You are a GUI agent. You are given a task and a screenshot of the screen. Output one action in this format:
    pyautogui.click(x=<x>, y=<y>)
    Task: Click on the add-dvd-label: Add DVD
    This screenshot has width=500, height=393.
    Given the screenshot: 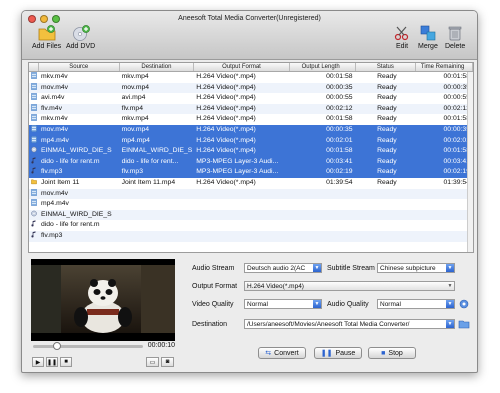 What is the action you would take?
    pyautogui.click(x=81, y=46)
    